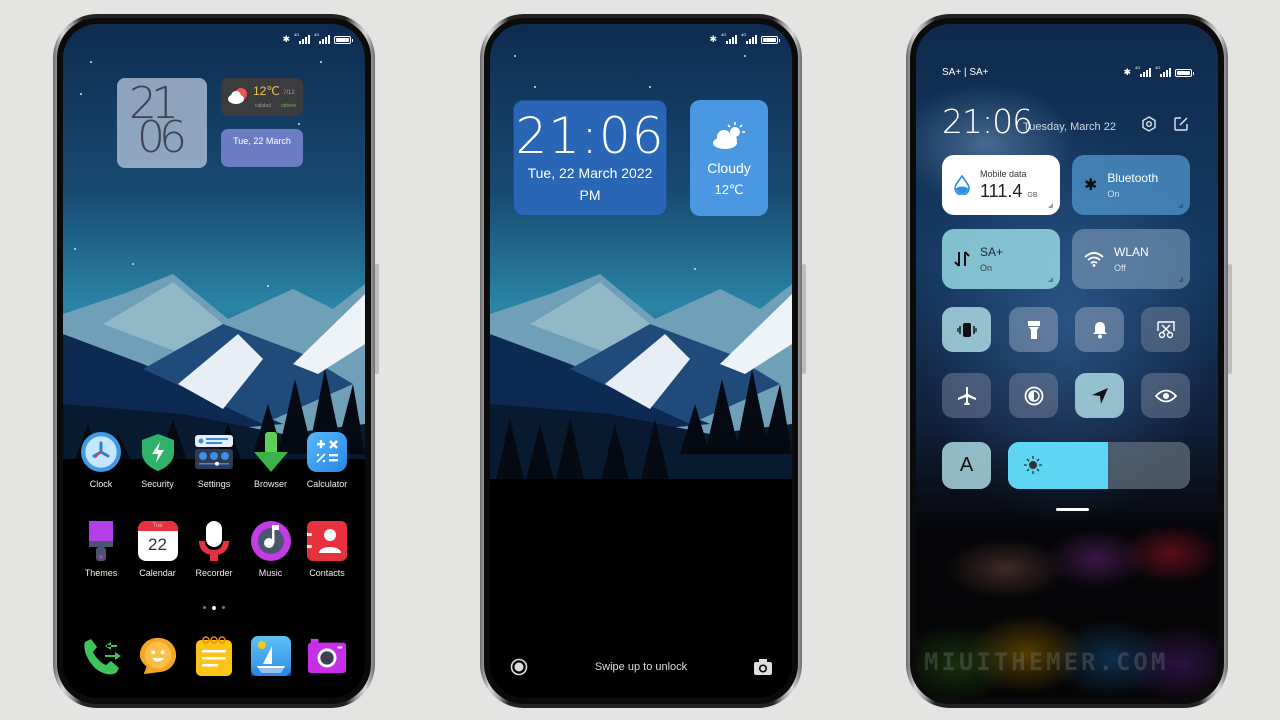  Describe the element at coordinates (1149, 124) in the screenshot. I see `settings-gear-icon` at that location.